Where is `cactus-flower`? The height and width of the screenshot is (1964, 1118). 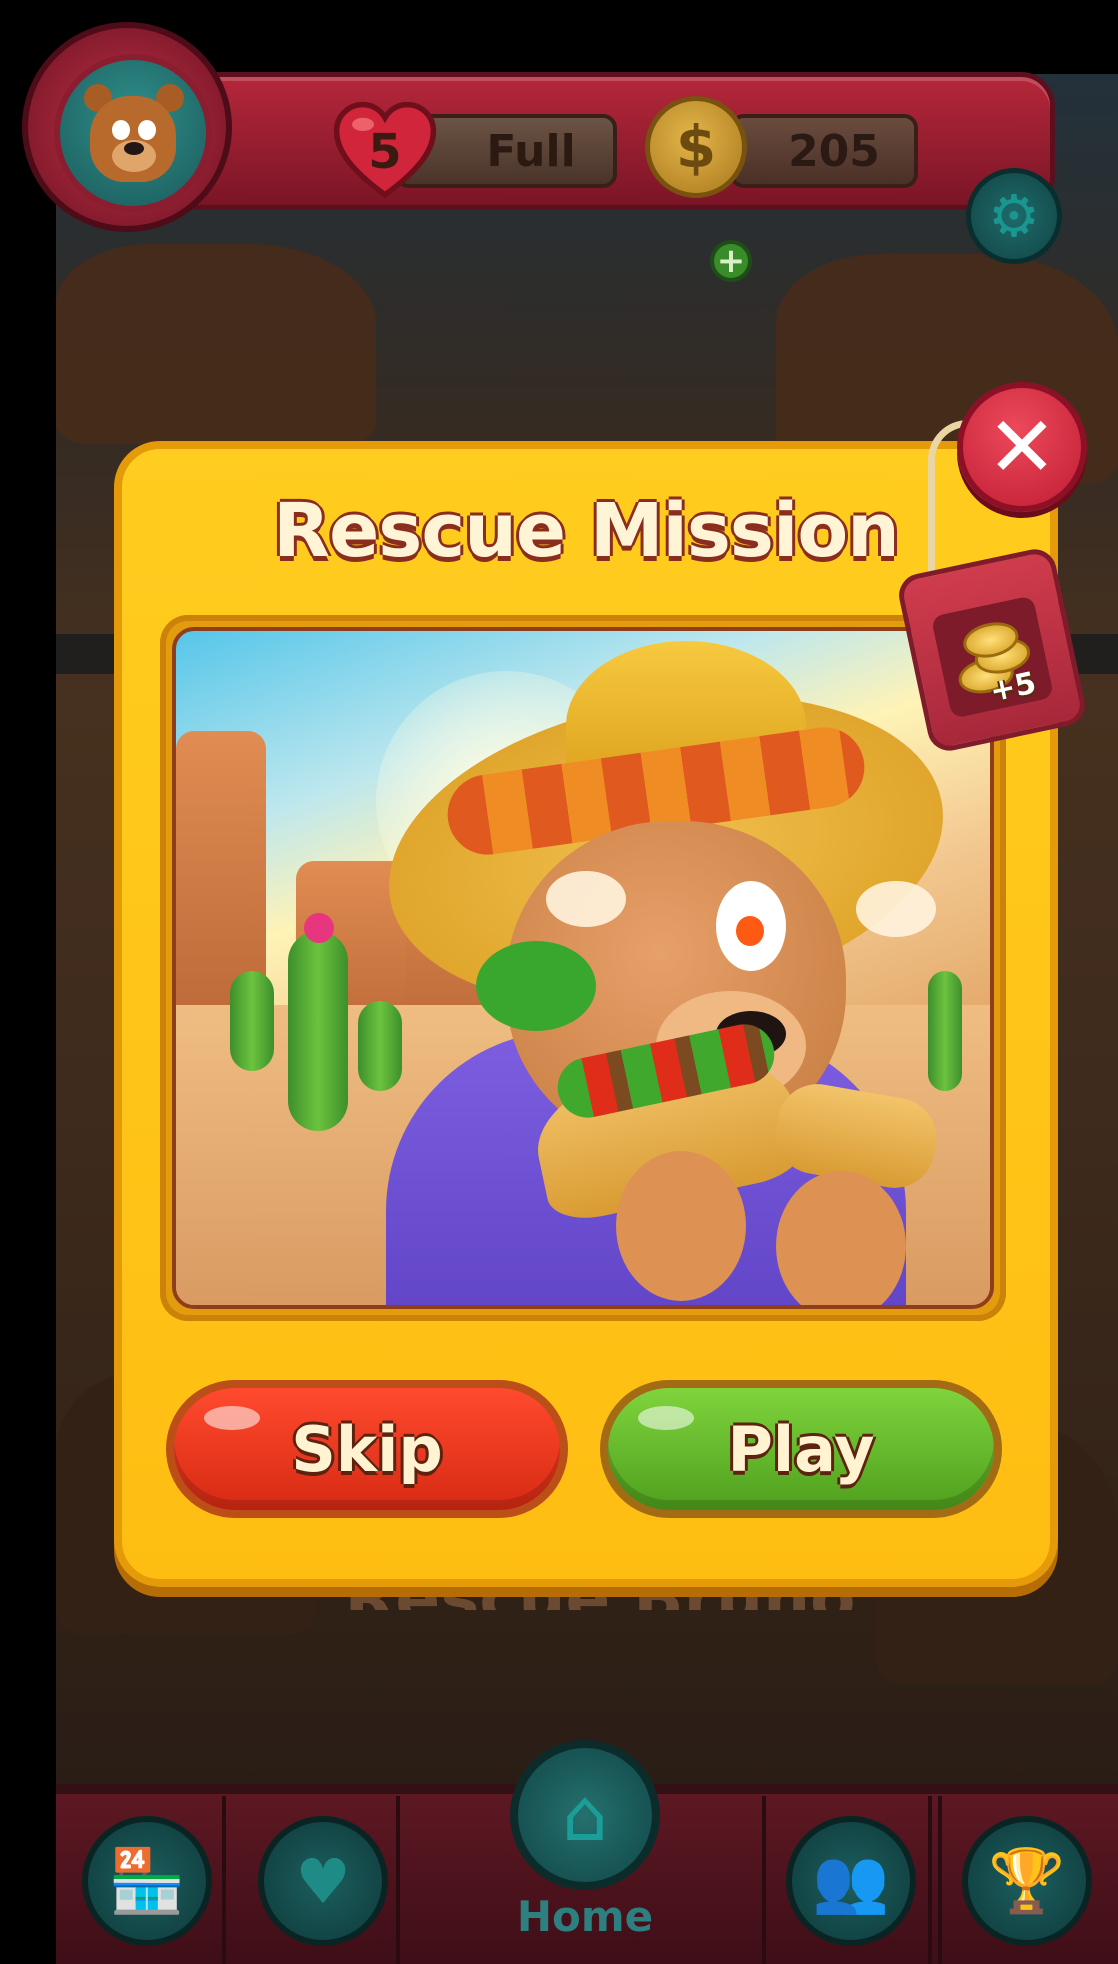
cactus-flower is located at coordinates (319, 928).